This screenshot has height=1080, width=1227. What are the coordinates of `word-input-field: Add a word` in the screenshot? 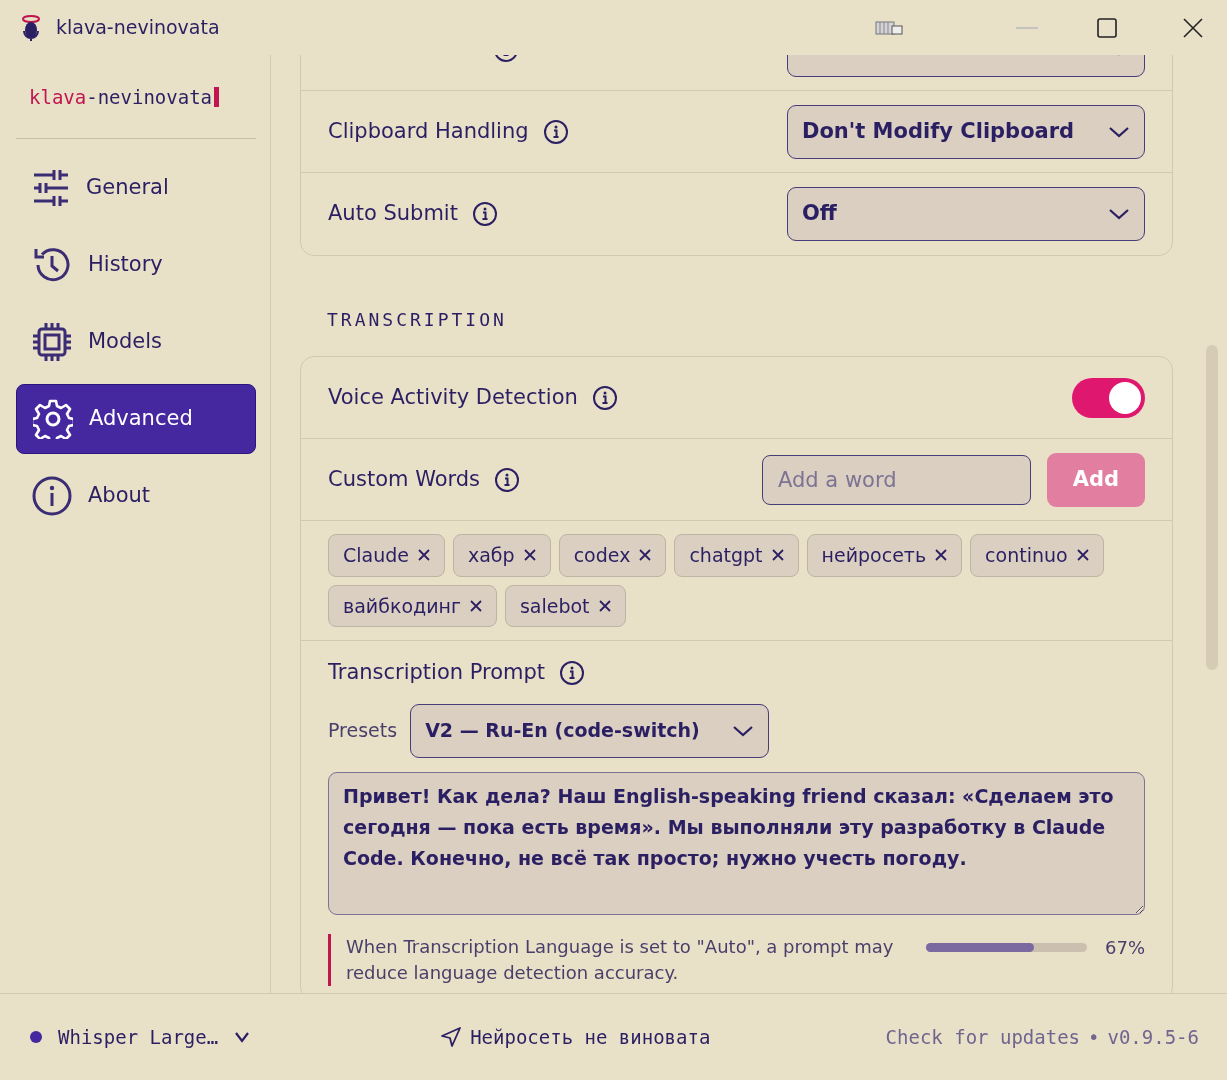 It's located at (896, 479).